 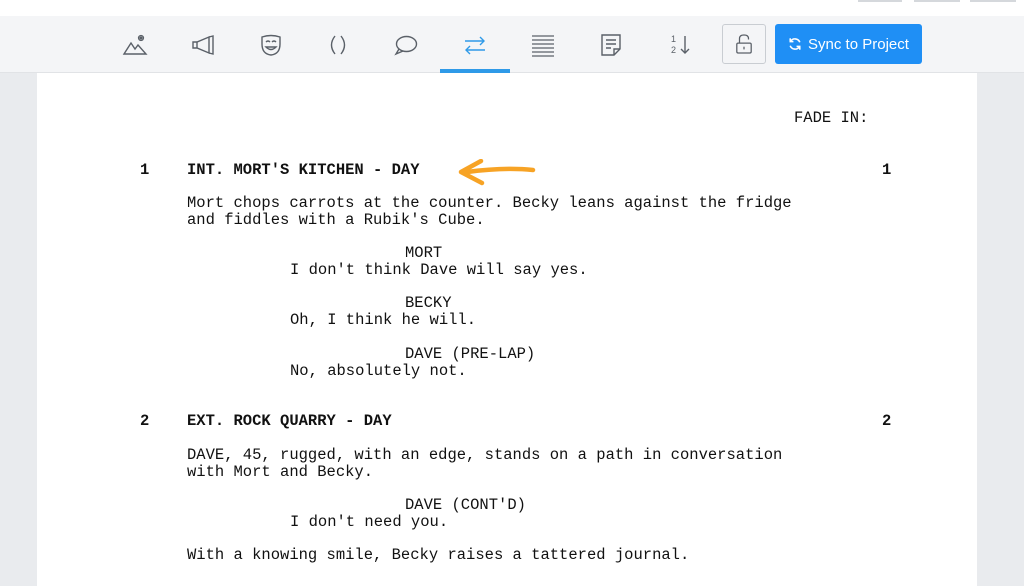 I want to click on format-toolbar: 1 2 Sync to Project, so click(x=512, y=44).